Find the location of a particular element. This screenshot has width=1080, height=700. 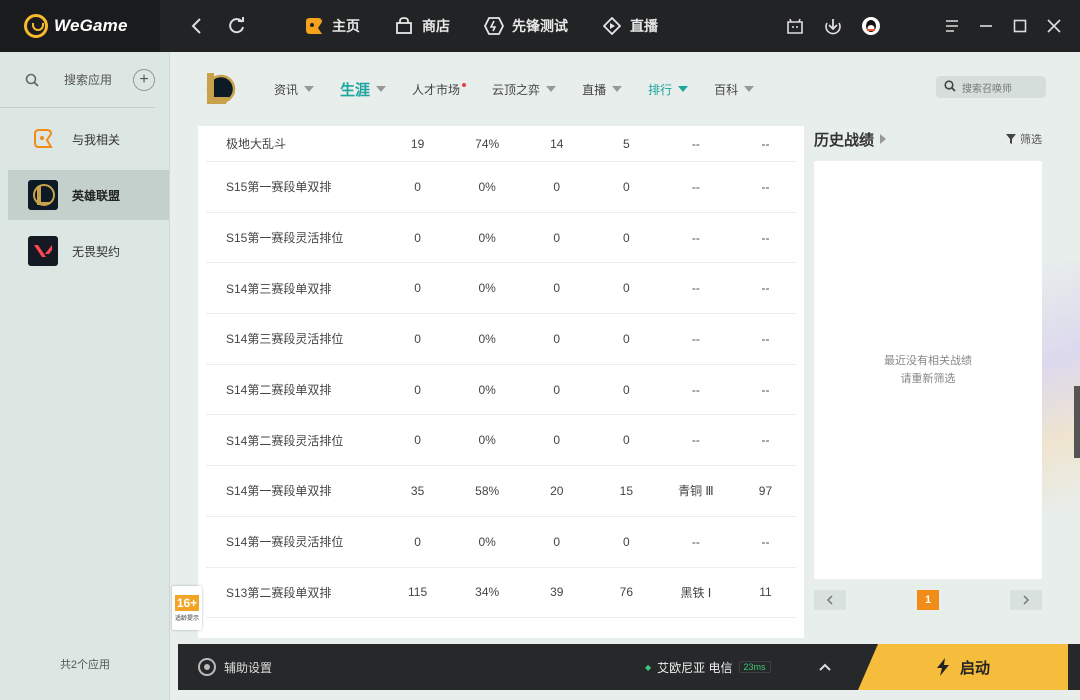

minimize-icon is located at coordinates (986, 26).